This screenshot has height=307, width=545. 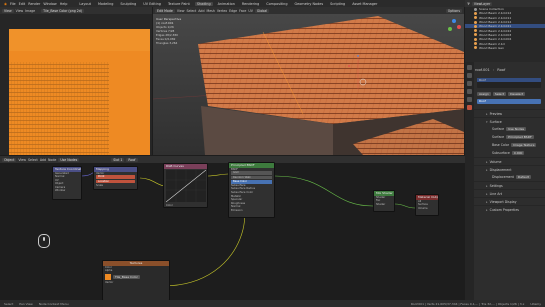 What do you see at coordinates (509, 113) in the screenshot?
I see `section-preview: ▸ Preview` at bounding box center [509, 113].